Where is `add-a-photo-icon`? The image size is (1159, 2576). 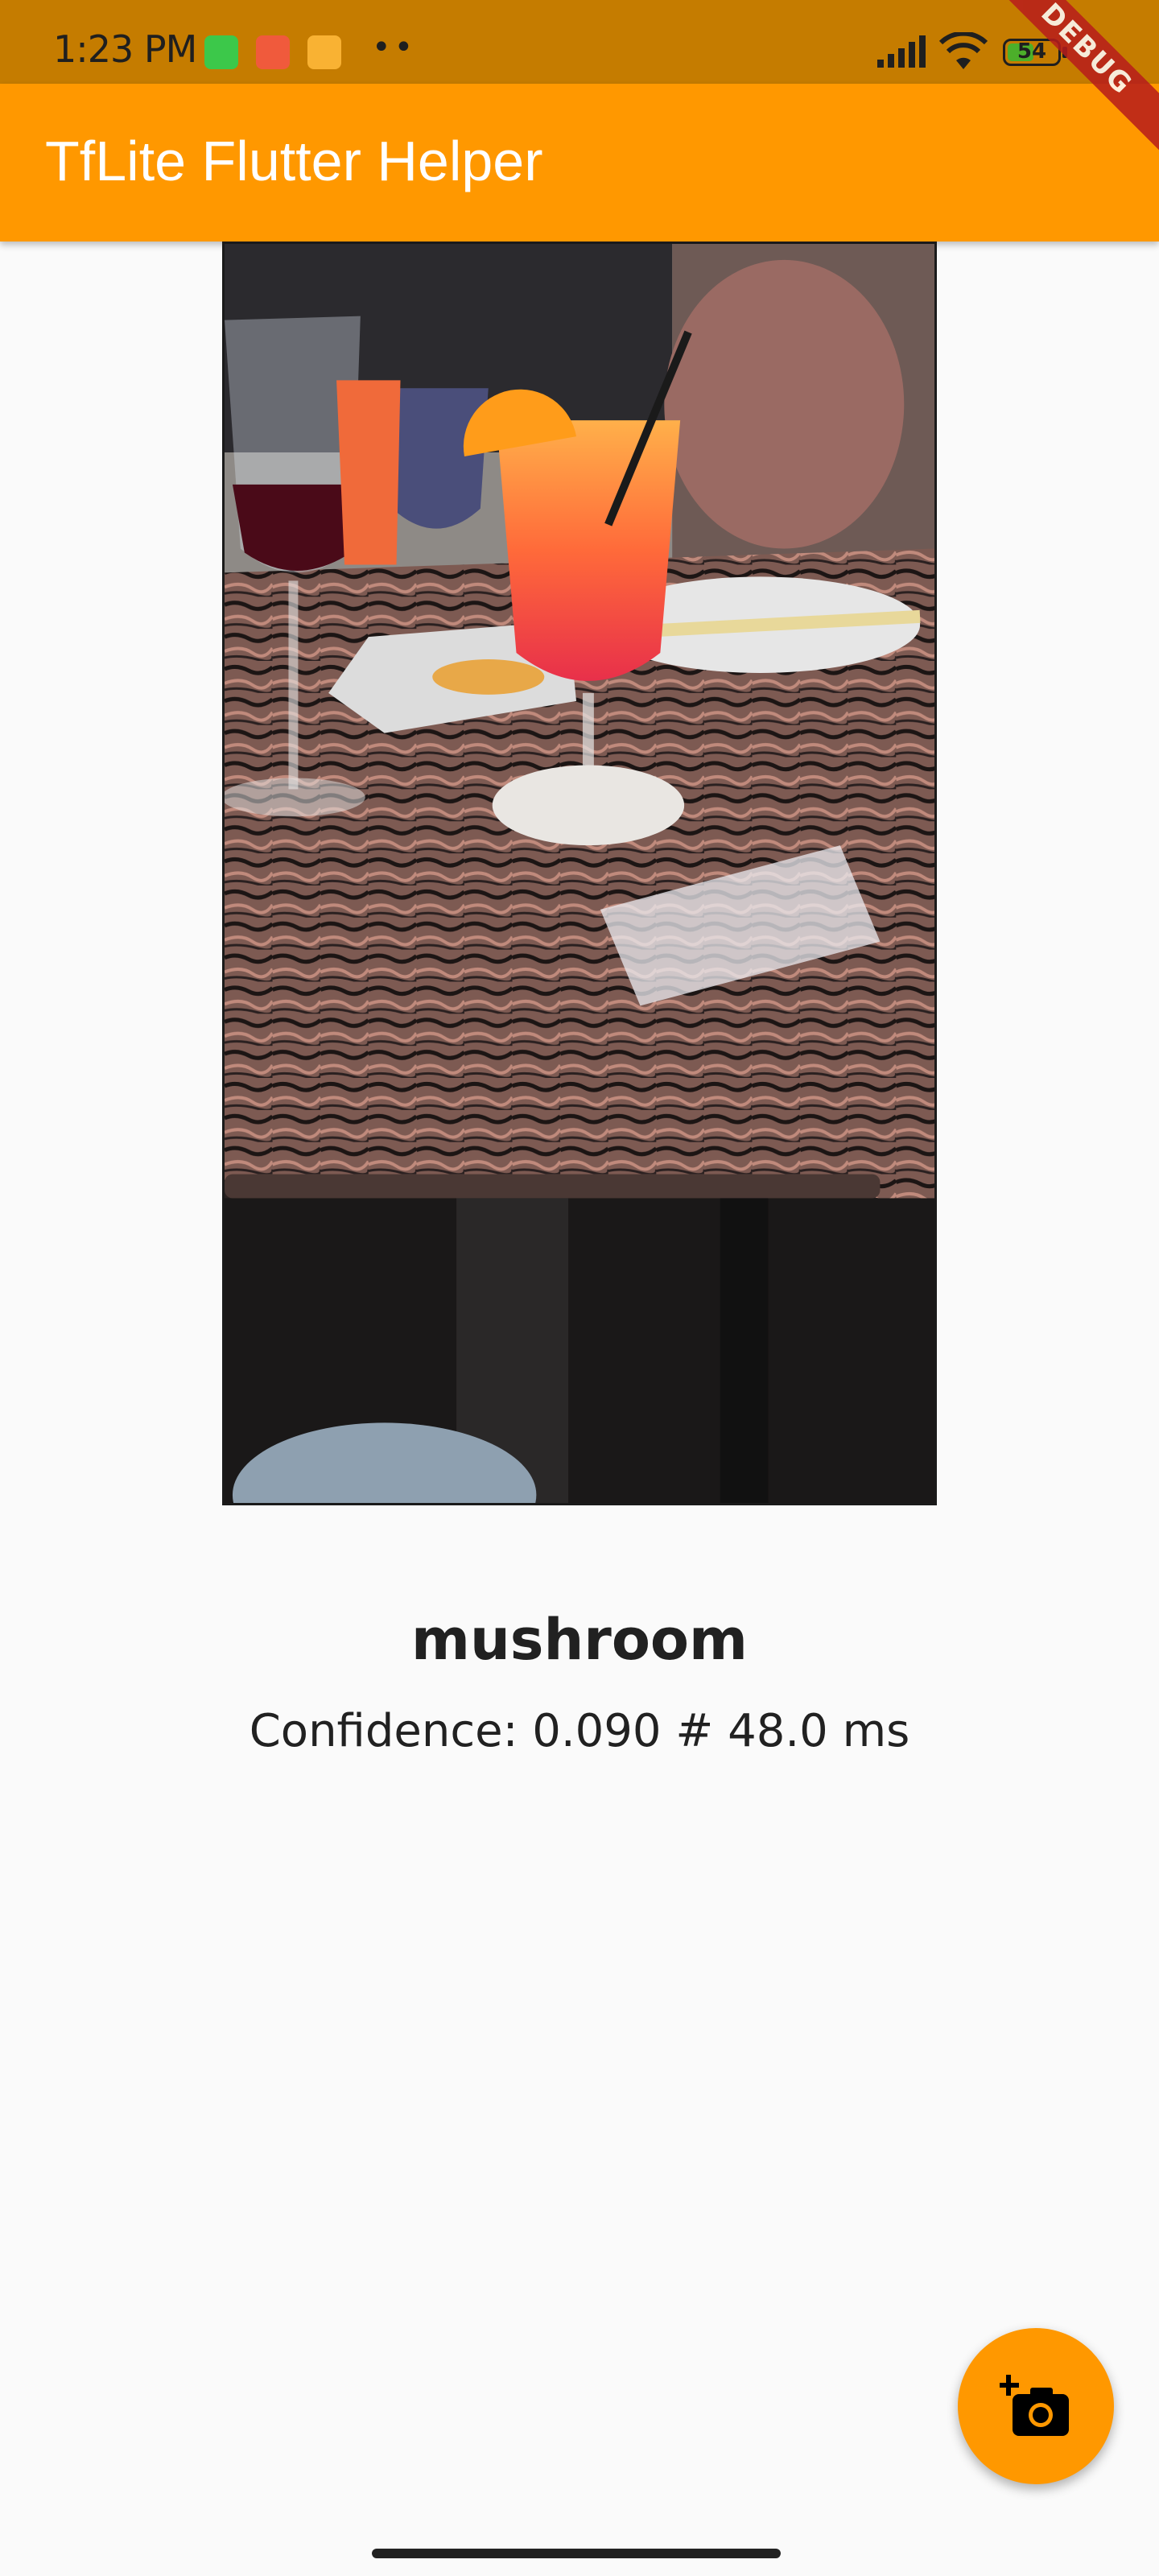
add-a-photo-icon is located at coordinates (1034, 2405).